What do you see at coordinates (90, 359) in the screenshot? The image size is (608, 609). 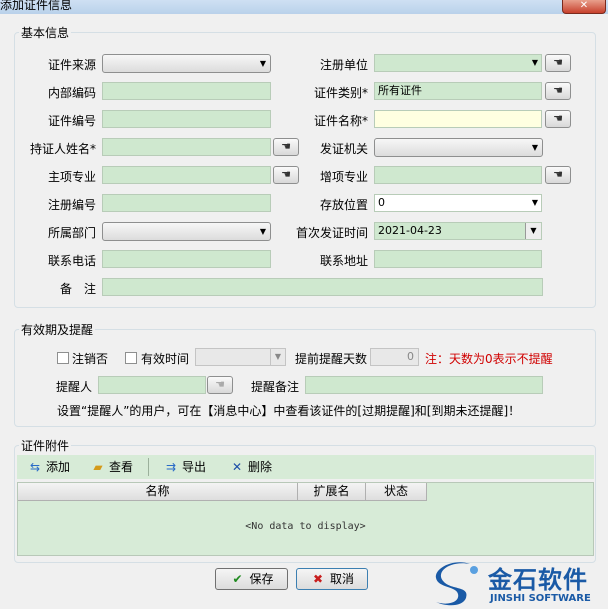 I see `cancelled-label: 注销否` at bounding box center [90, 359].